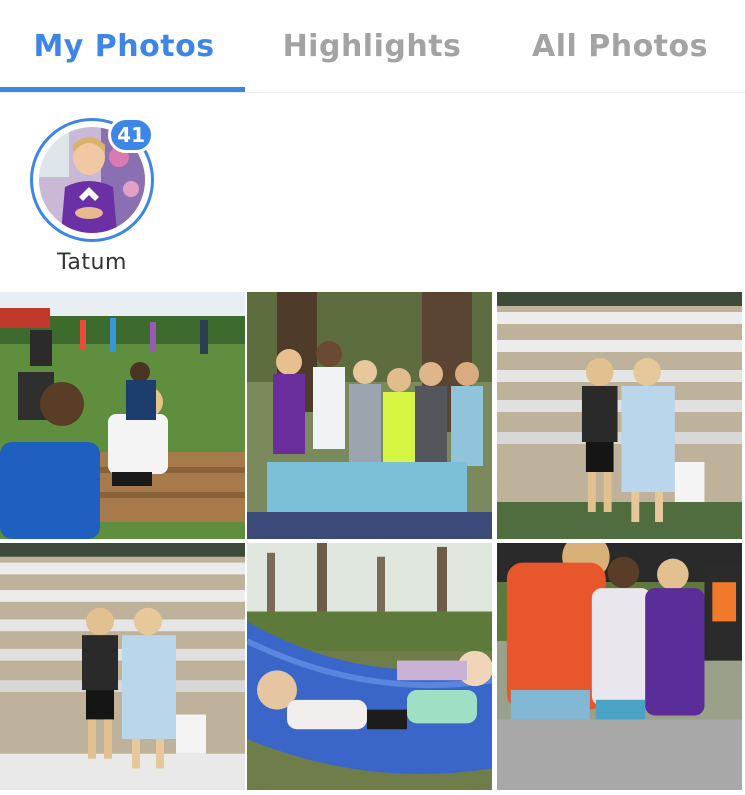 This screenshot has height=795, width=745. Describe the element at coordinates (131, 135) in the screenshot. I see `photo-count-badge: 41` at that location.